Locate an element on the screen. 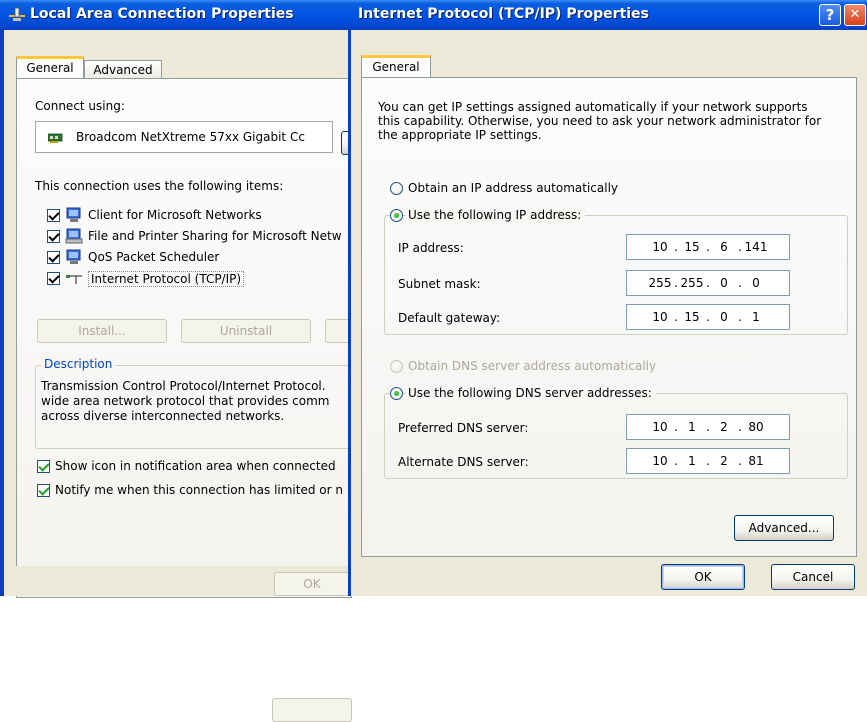  cancel-button: Cancel is located at coordinates (813, 577).